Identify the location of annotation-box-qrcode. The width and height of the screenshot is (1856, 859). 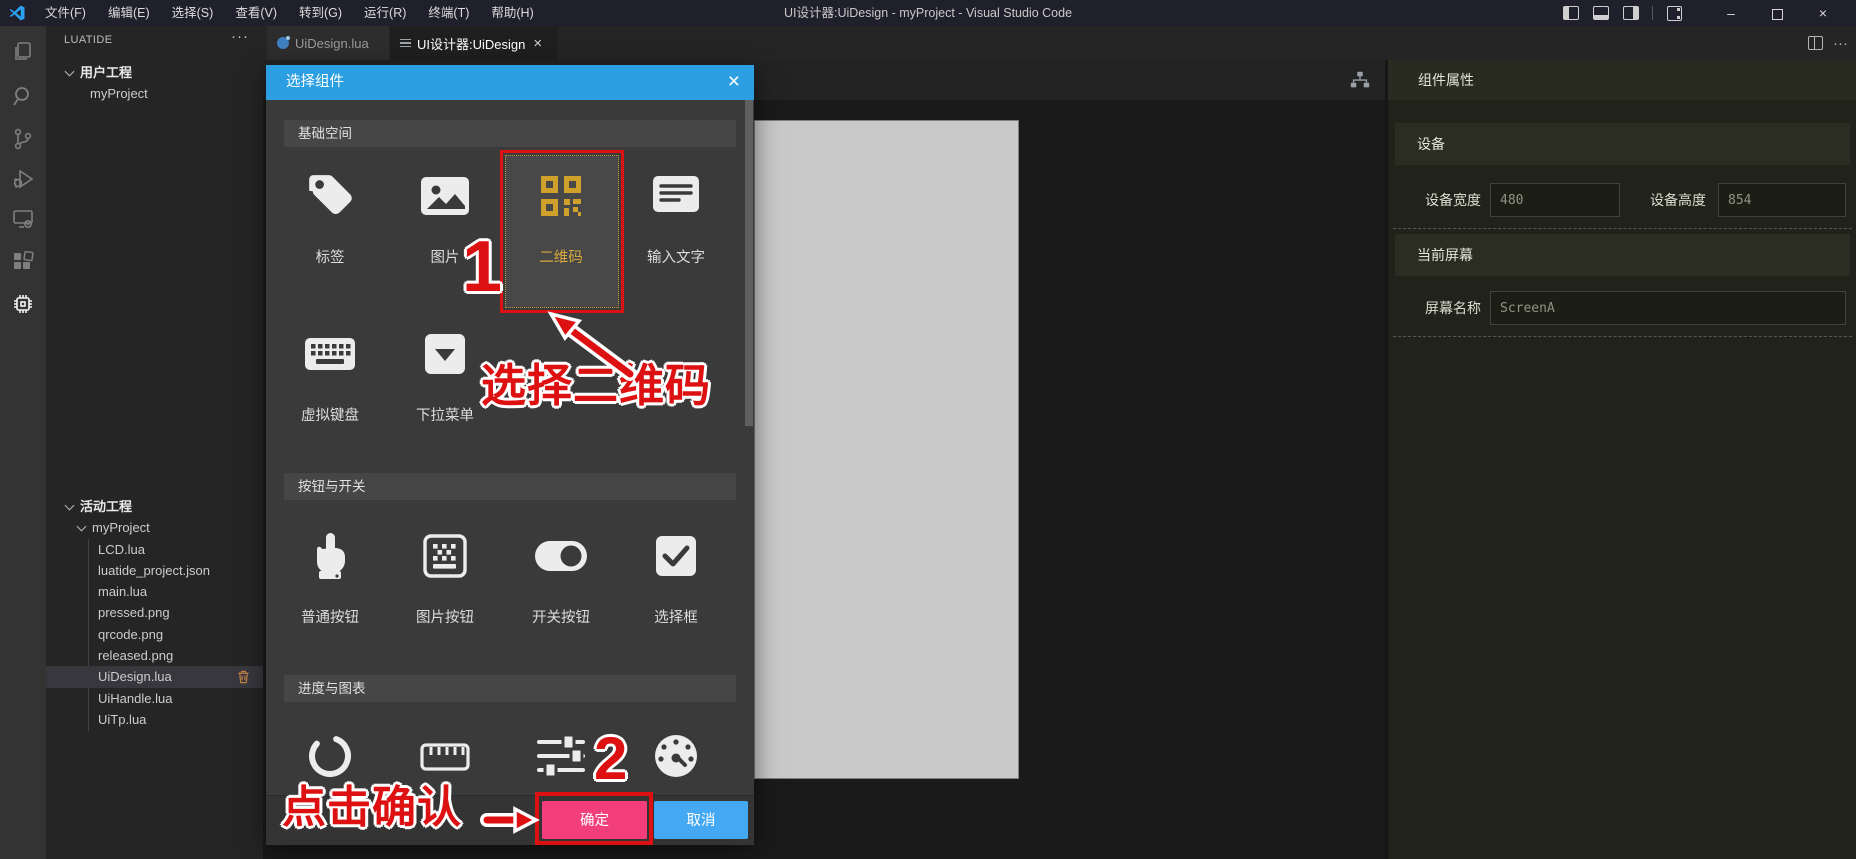
(562, 231).